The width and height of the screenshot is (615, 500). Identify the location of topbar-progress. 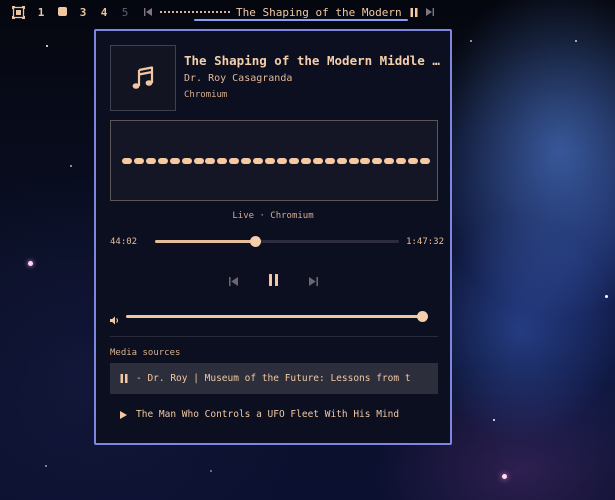
(195, 12).